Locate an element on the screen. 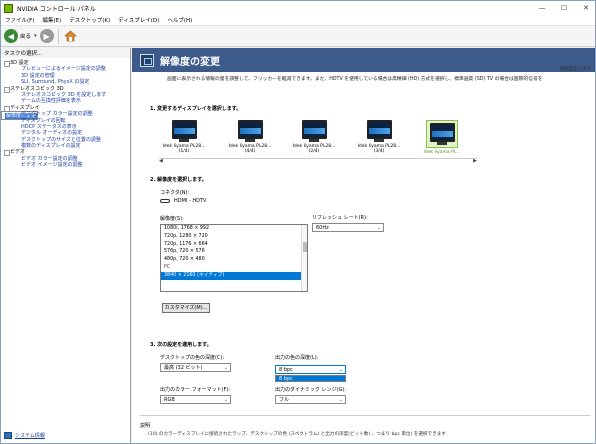  dynamic-range-label: 出力のダイナミック レンジ(G): is located at coordinates (310, 390).